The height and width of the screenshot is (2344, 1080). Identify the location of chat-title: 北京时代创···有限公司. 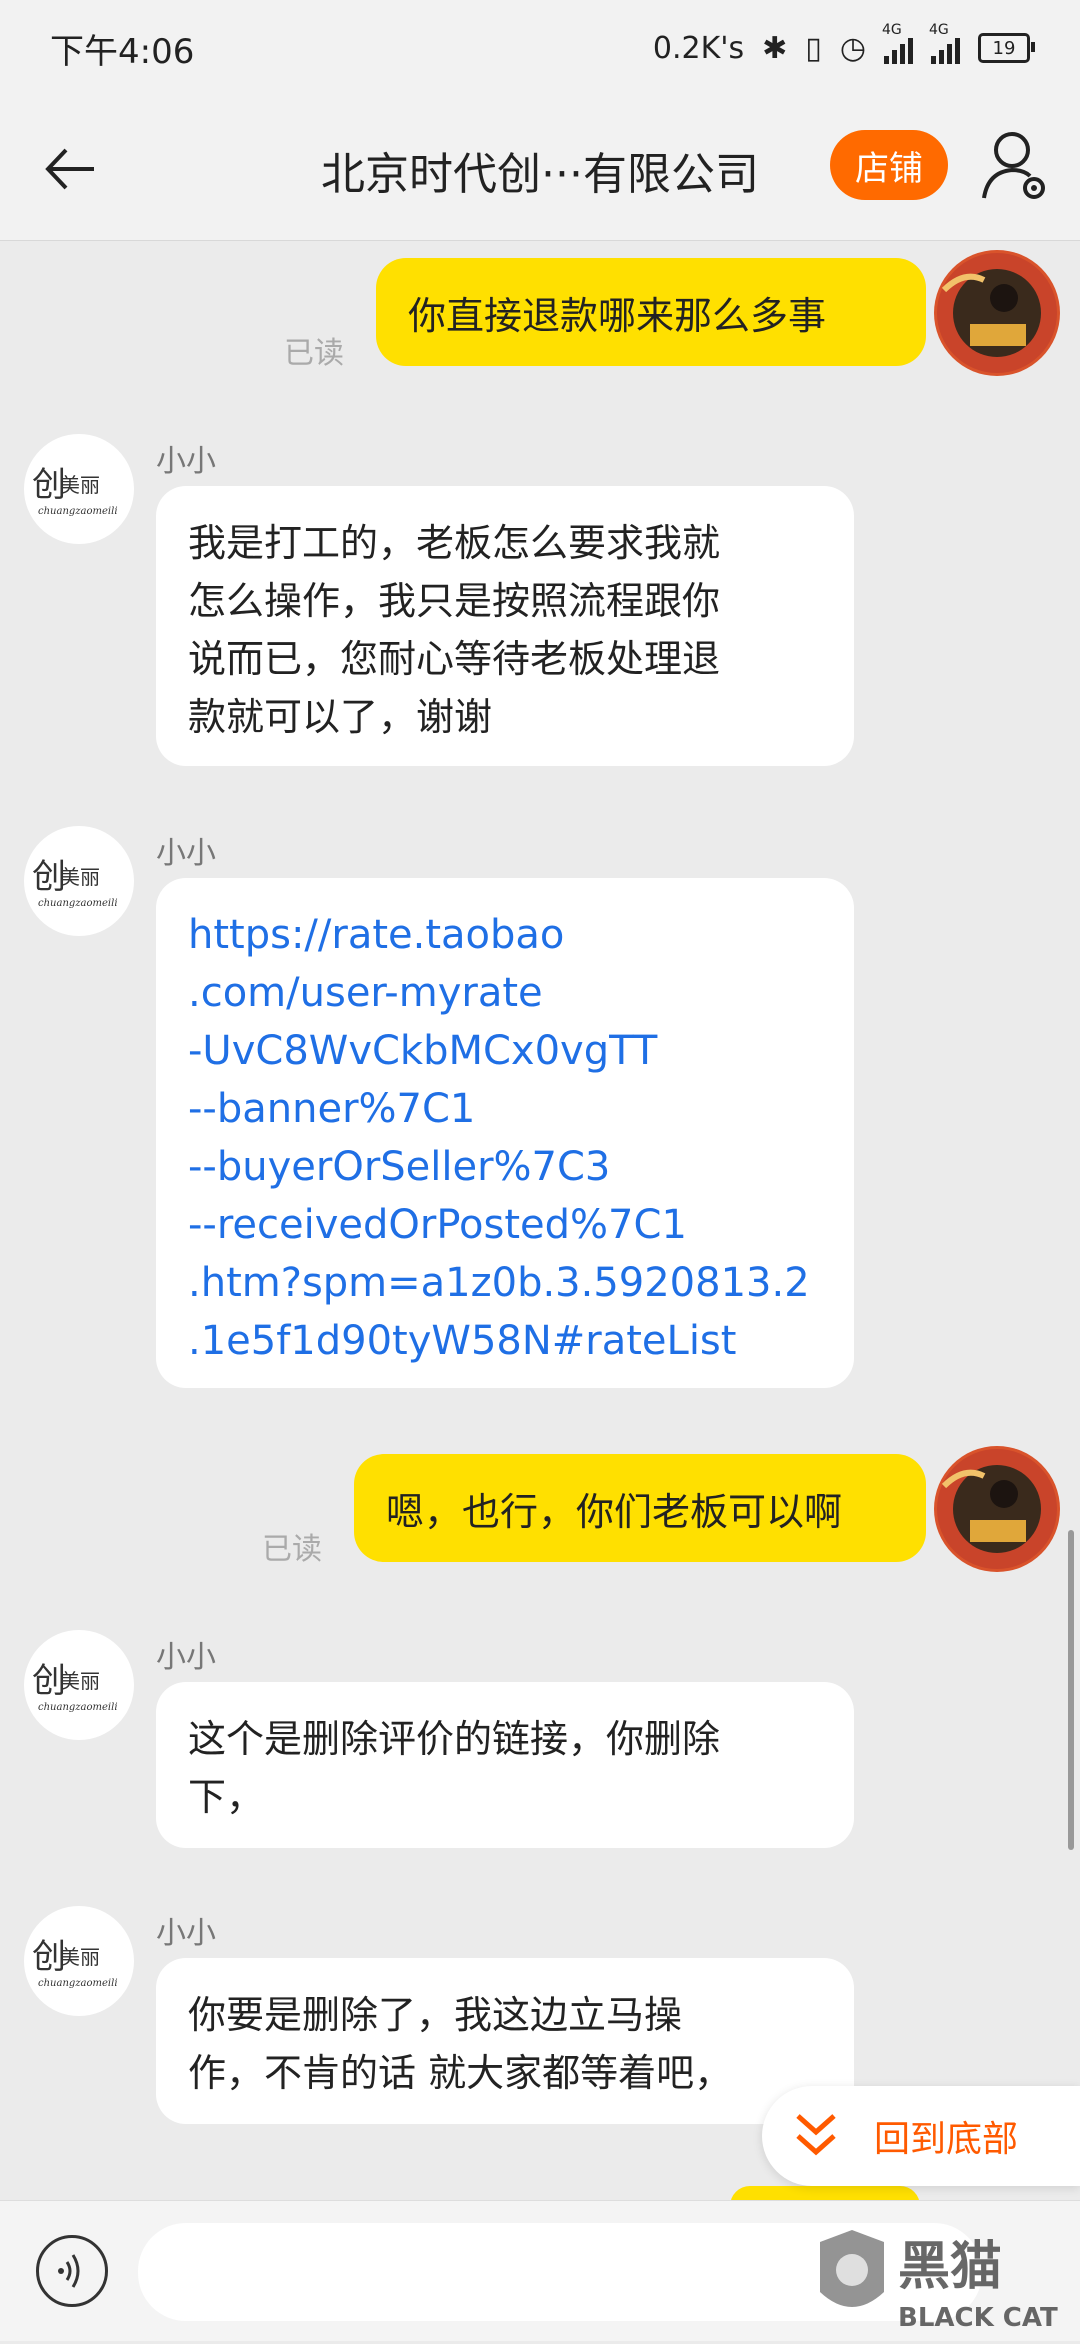
(540, 174).